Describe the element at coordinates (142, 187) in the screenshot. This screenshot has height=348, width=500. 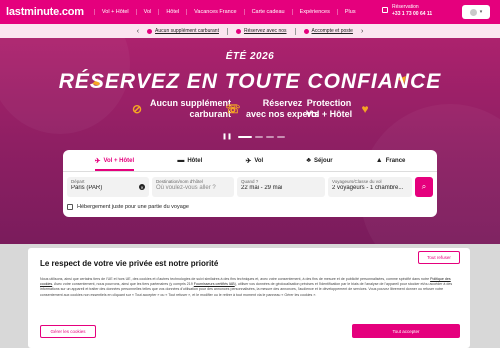
I see `clear-icon: ✕` at that location.